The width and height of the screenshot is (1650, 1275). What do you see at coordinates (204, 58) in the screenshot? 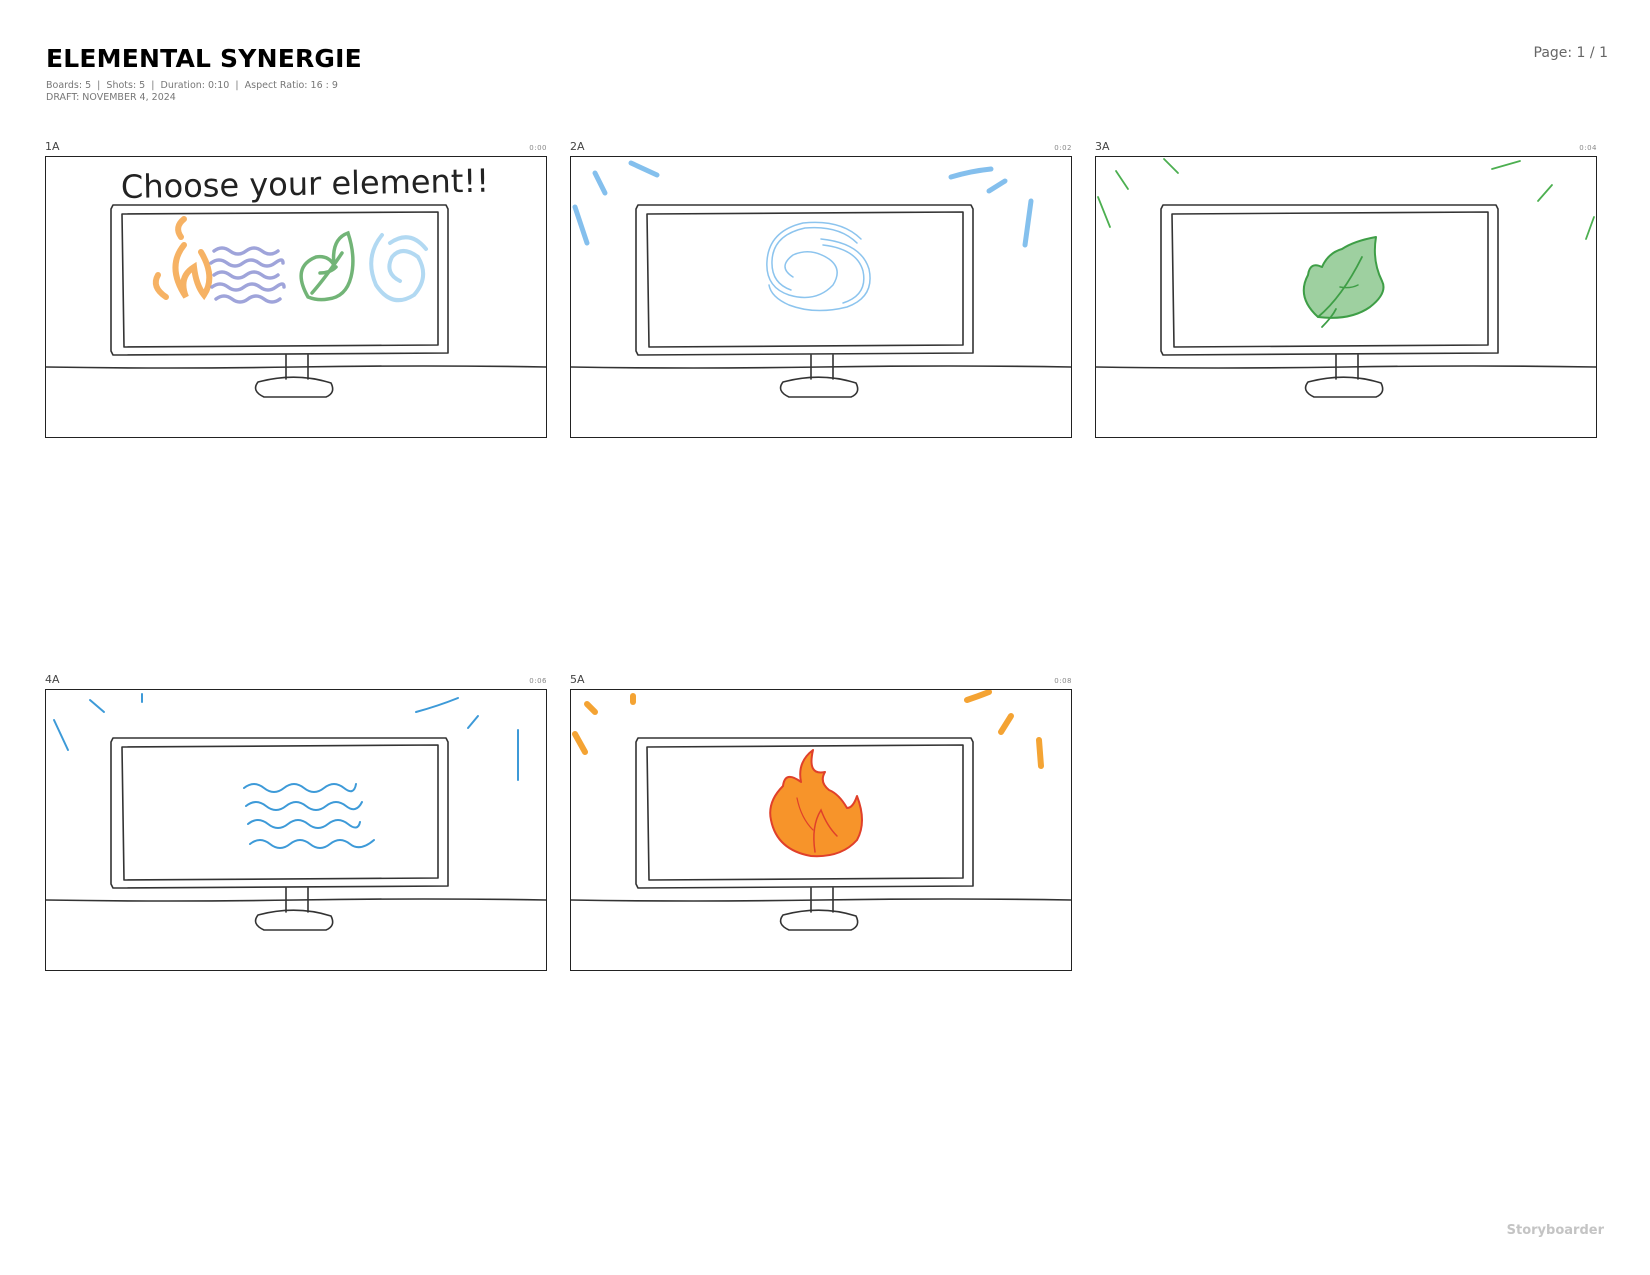
I see `storyboard-title: ELEMENTAL SYNERGIE` at bounding box center [204, 58].